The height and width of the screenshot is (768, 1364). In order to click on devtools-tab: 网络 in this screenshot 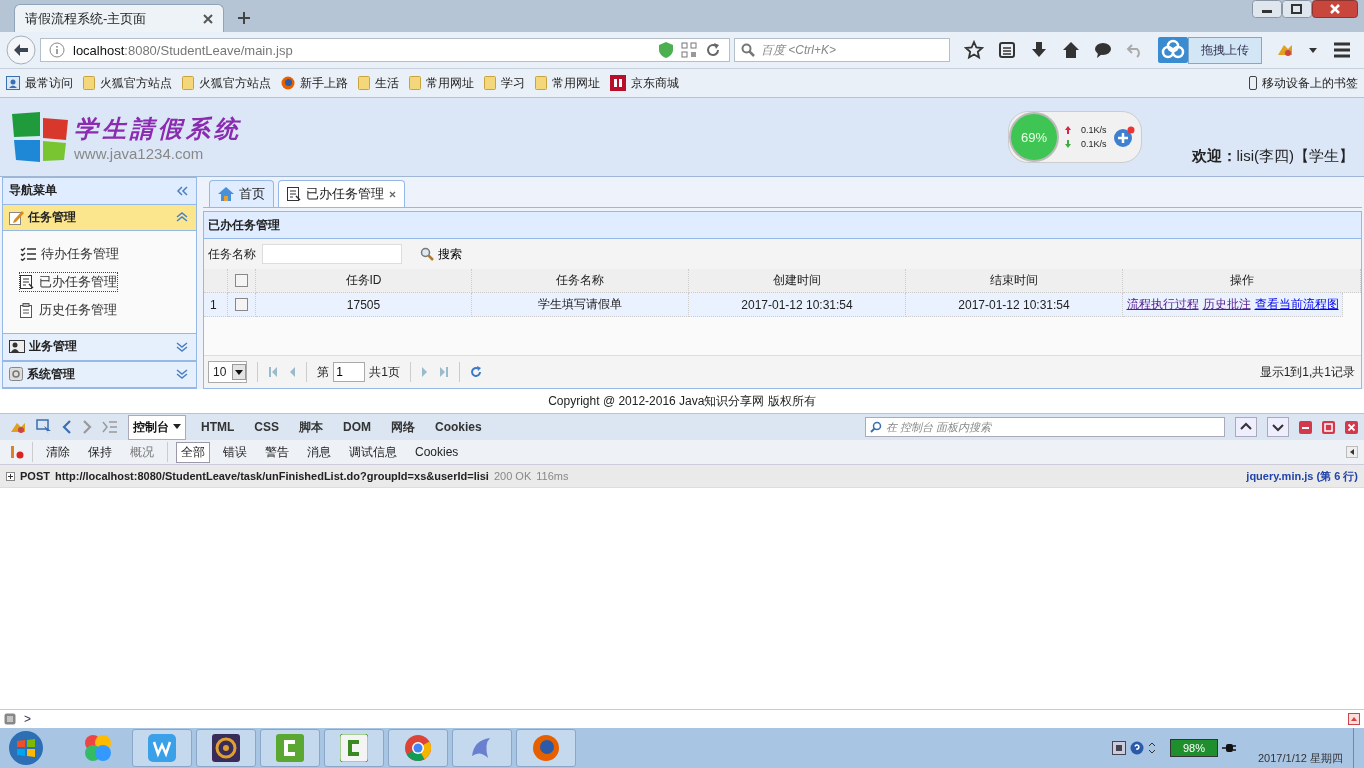, I will do `click(403, 427)`.